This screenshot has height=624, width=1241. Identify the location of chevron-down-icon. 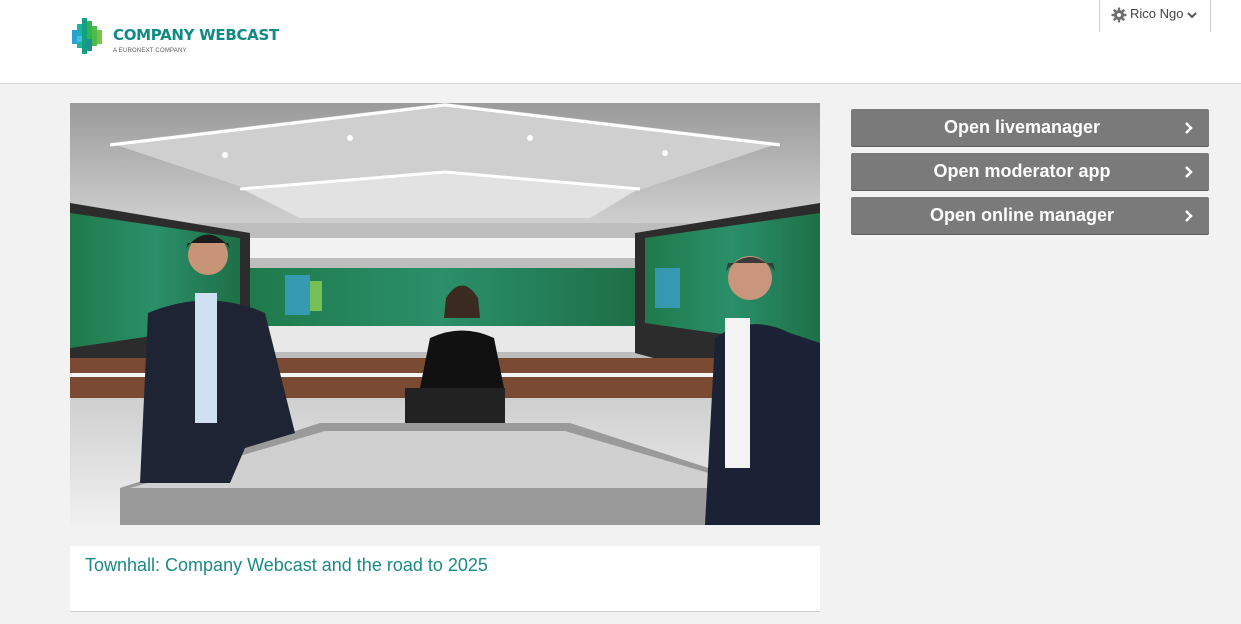
(1192, 15).